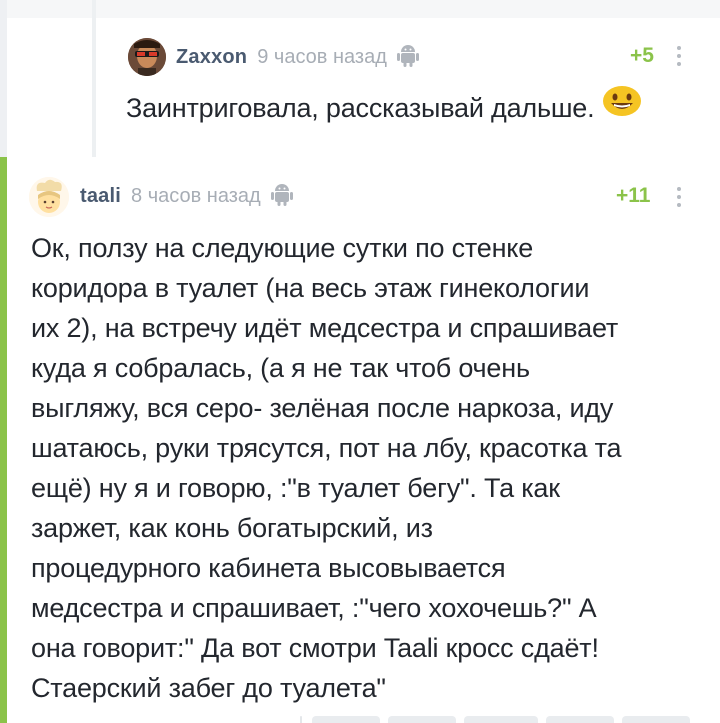 The height and width of the screenshot is (723, 720). I want to click on comment-line: Ок, ползу на следующие сутки по стенке, so click(282, 248).